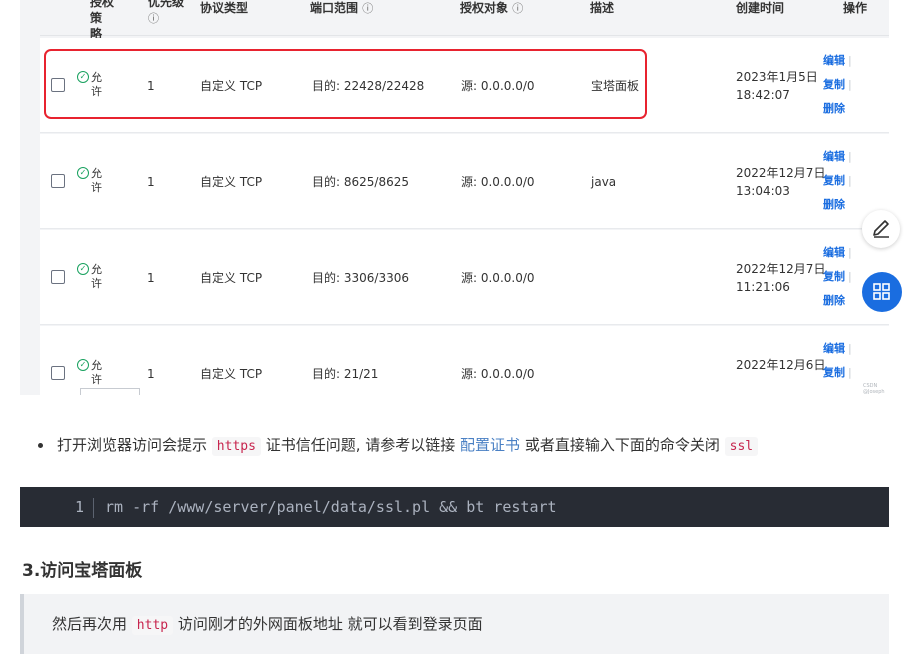 This screenshot has width=909, height=669. Describe the element at coordinates (82, 571) in the screenshot. I see `section-heading: 3.访问宝塔面板` at that location.